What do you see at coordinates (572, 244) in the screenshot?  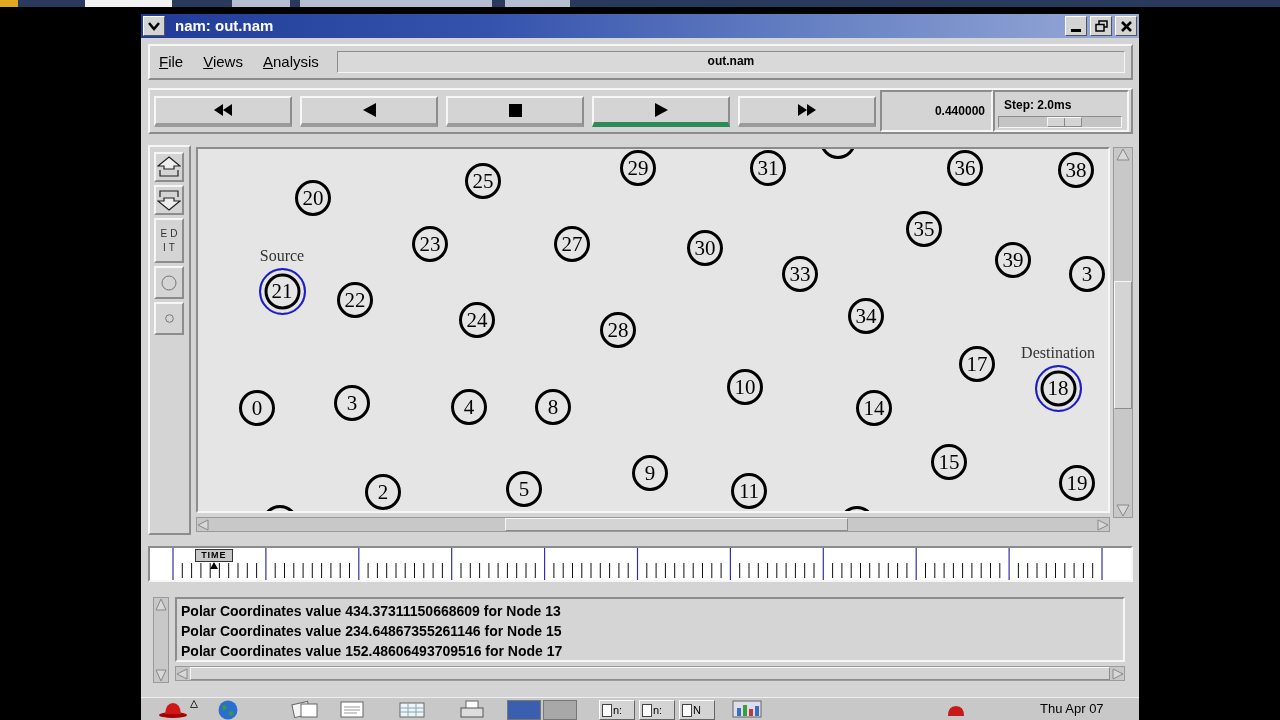 I see `network-node: 27` at bounding box center [572, 244].